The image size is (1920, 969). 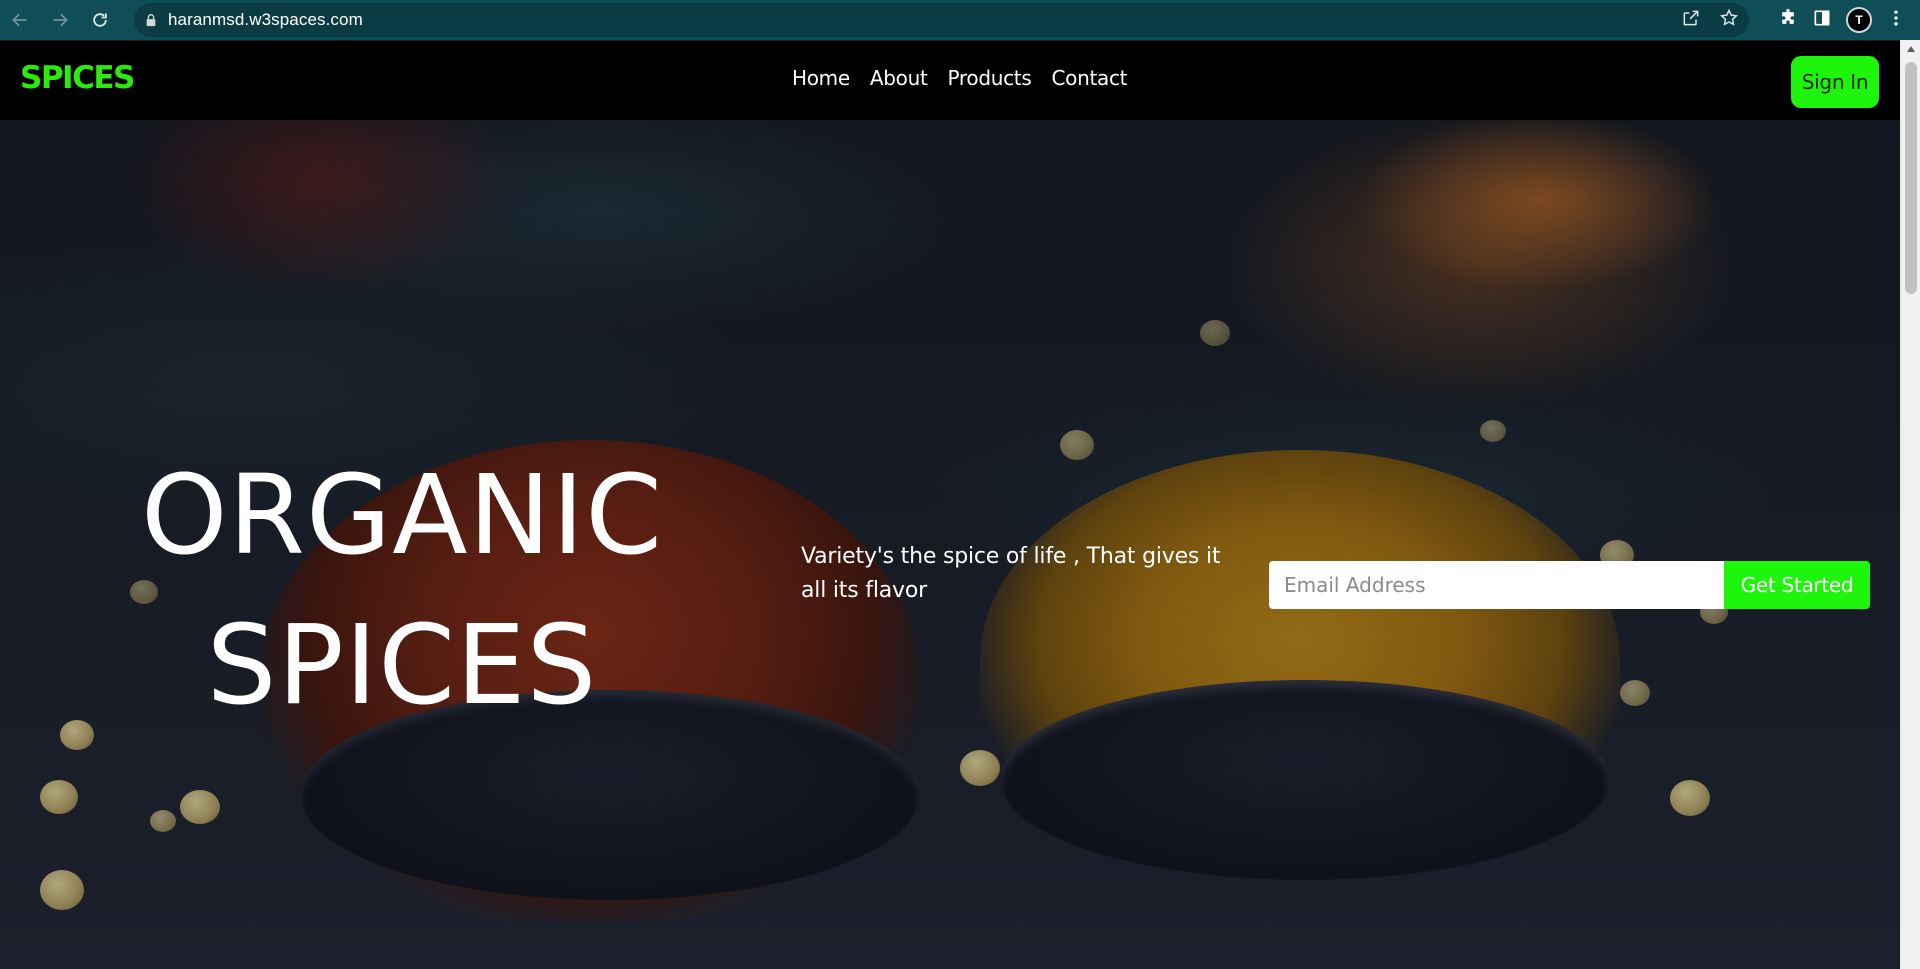 What do you see at coordinates (20, 20) in the screenshot?
I see `back-arrow-icon` at bounding box center [20, 20].